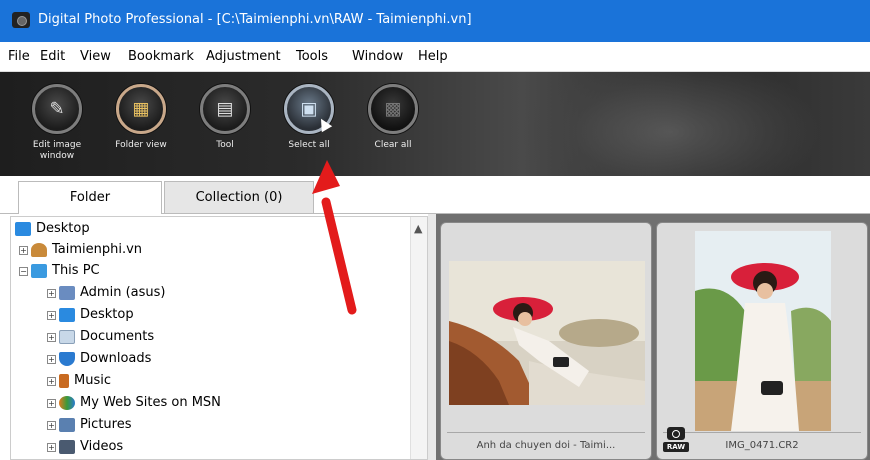  What do you see at coordinates (52, 229) in the screenshot?
I see `tree-item-desktop-root: Desktop` at bounding box center [52, 229].